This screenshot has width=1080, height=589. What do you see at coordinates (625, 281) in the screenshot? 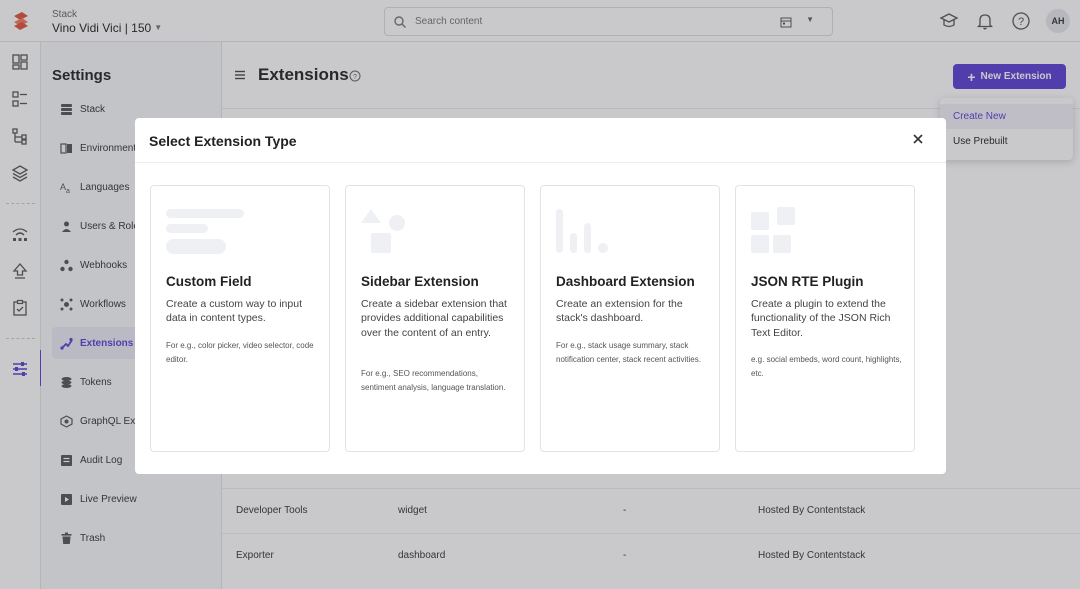
I see `card-title: Dashboard Extension` at bounding box center [625, 281].